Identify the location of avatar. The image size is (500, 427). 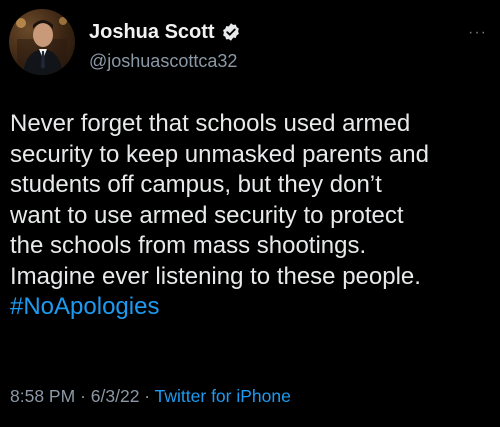
(42, 42).